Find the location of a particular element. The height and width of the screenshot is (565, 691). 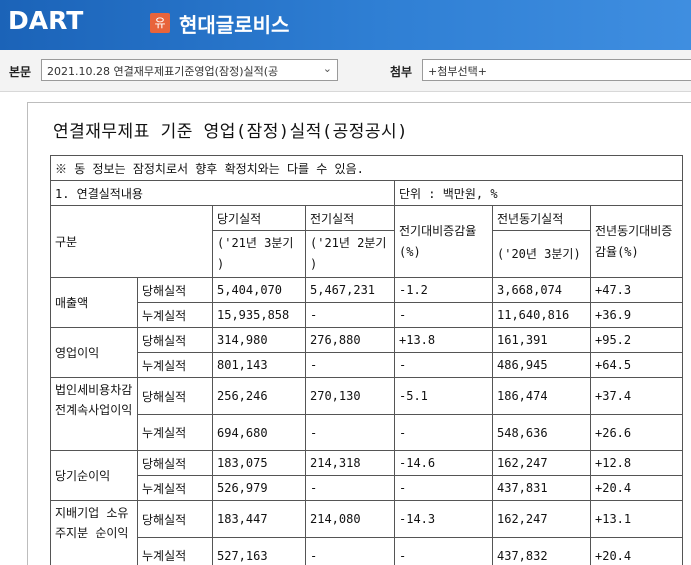

dart-logo: DART is located at coordinates (45, 20).